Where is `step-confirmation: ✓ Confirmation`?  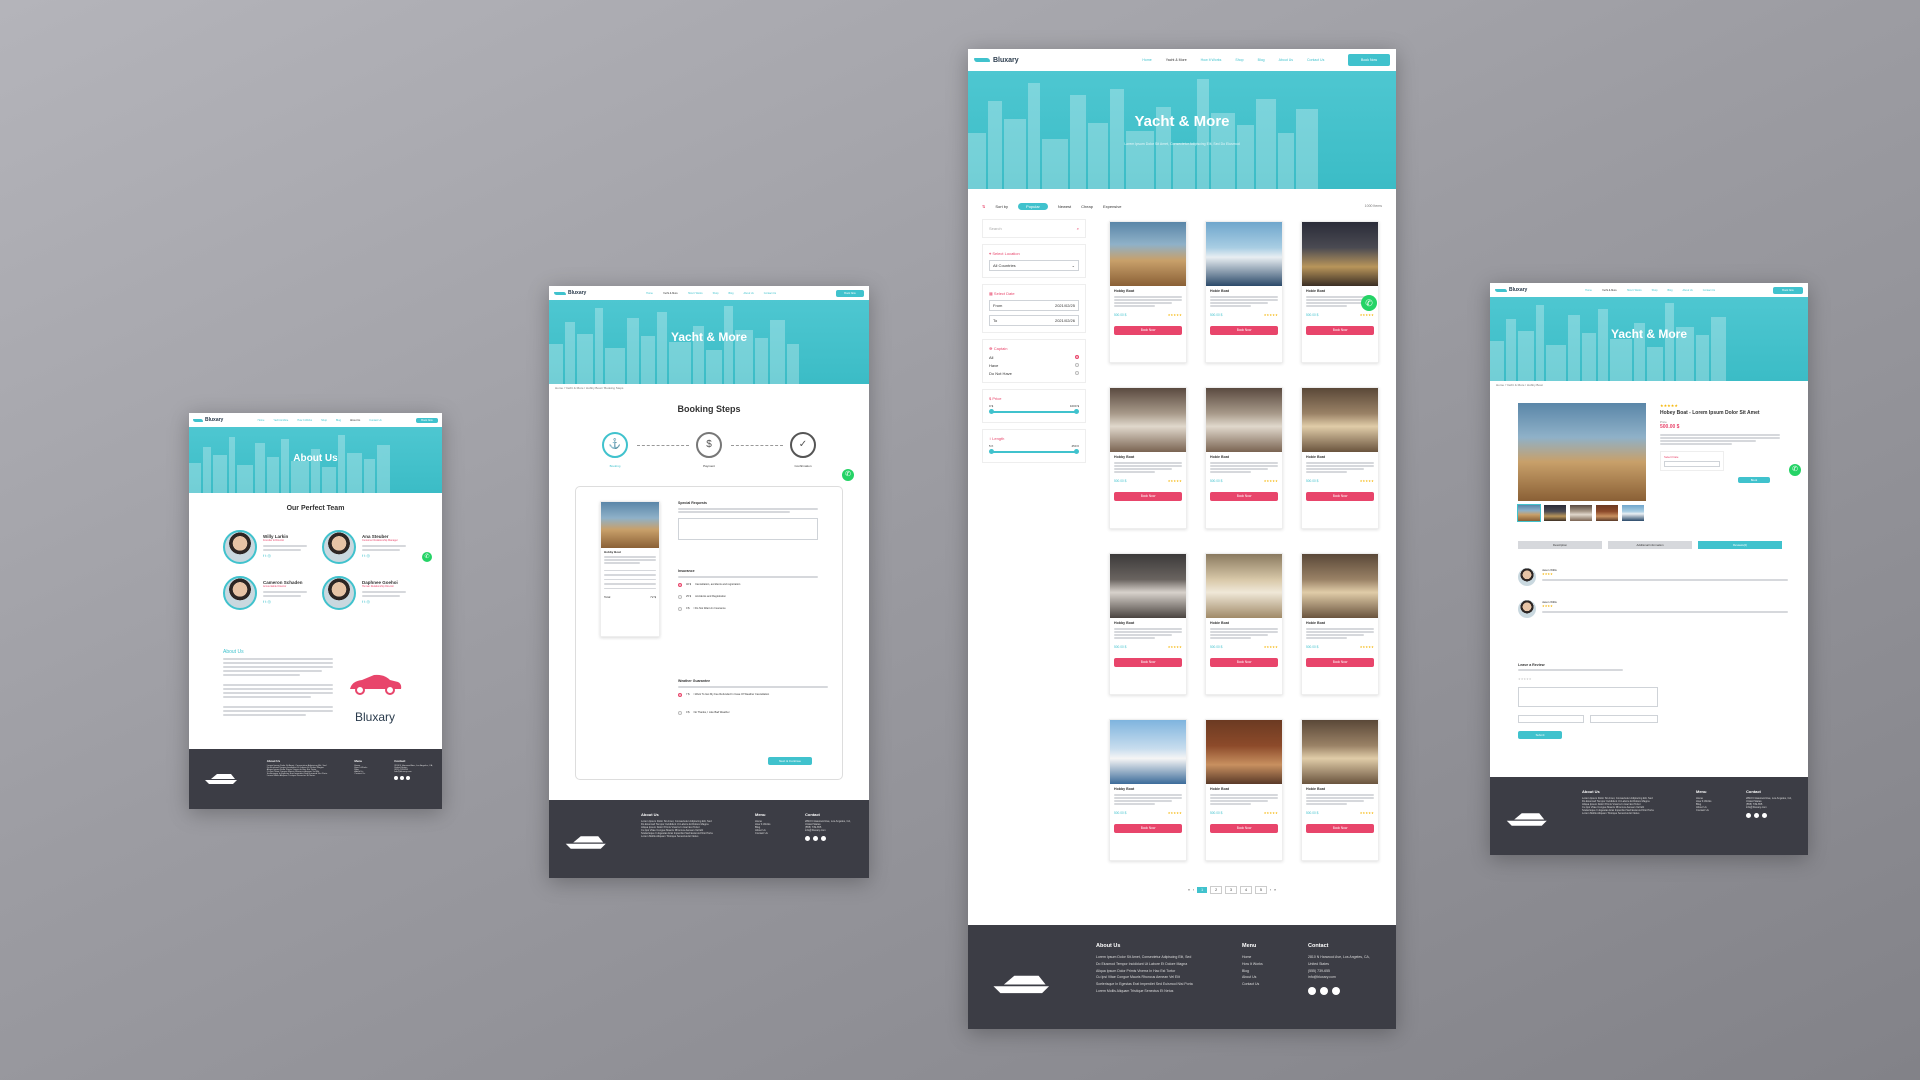
step-confirmation: ✓ Confirmation is located at coordinates (803, 450).